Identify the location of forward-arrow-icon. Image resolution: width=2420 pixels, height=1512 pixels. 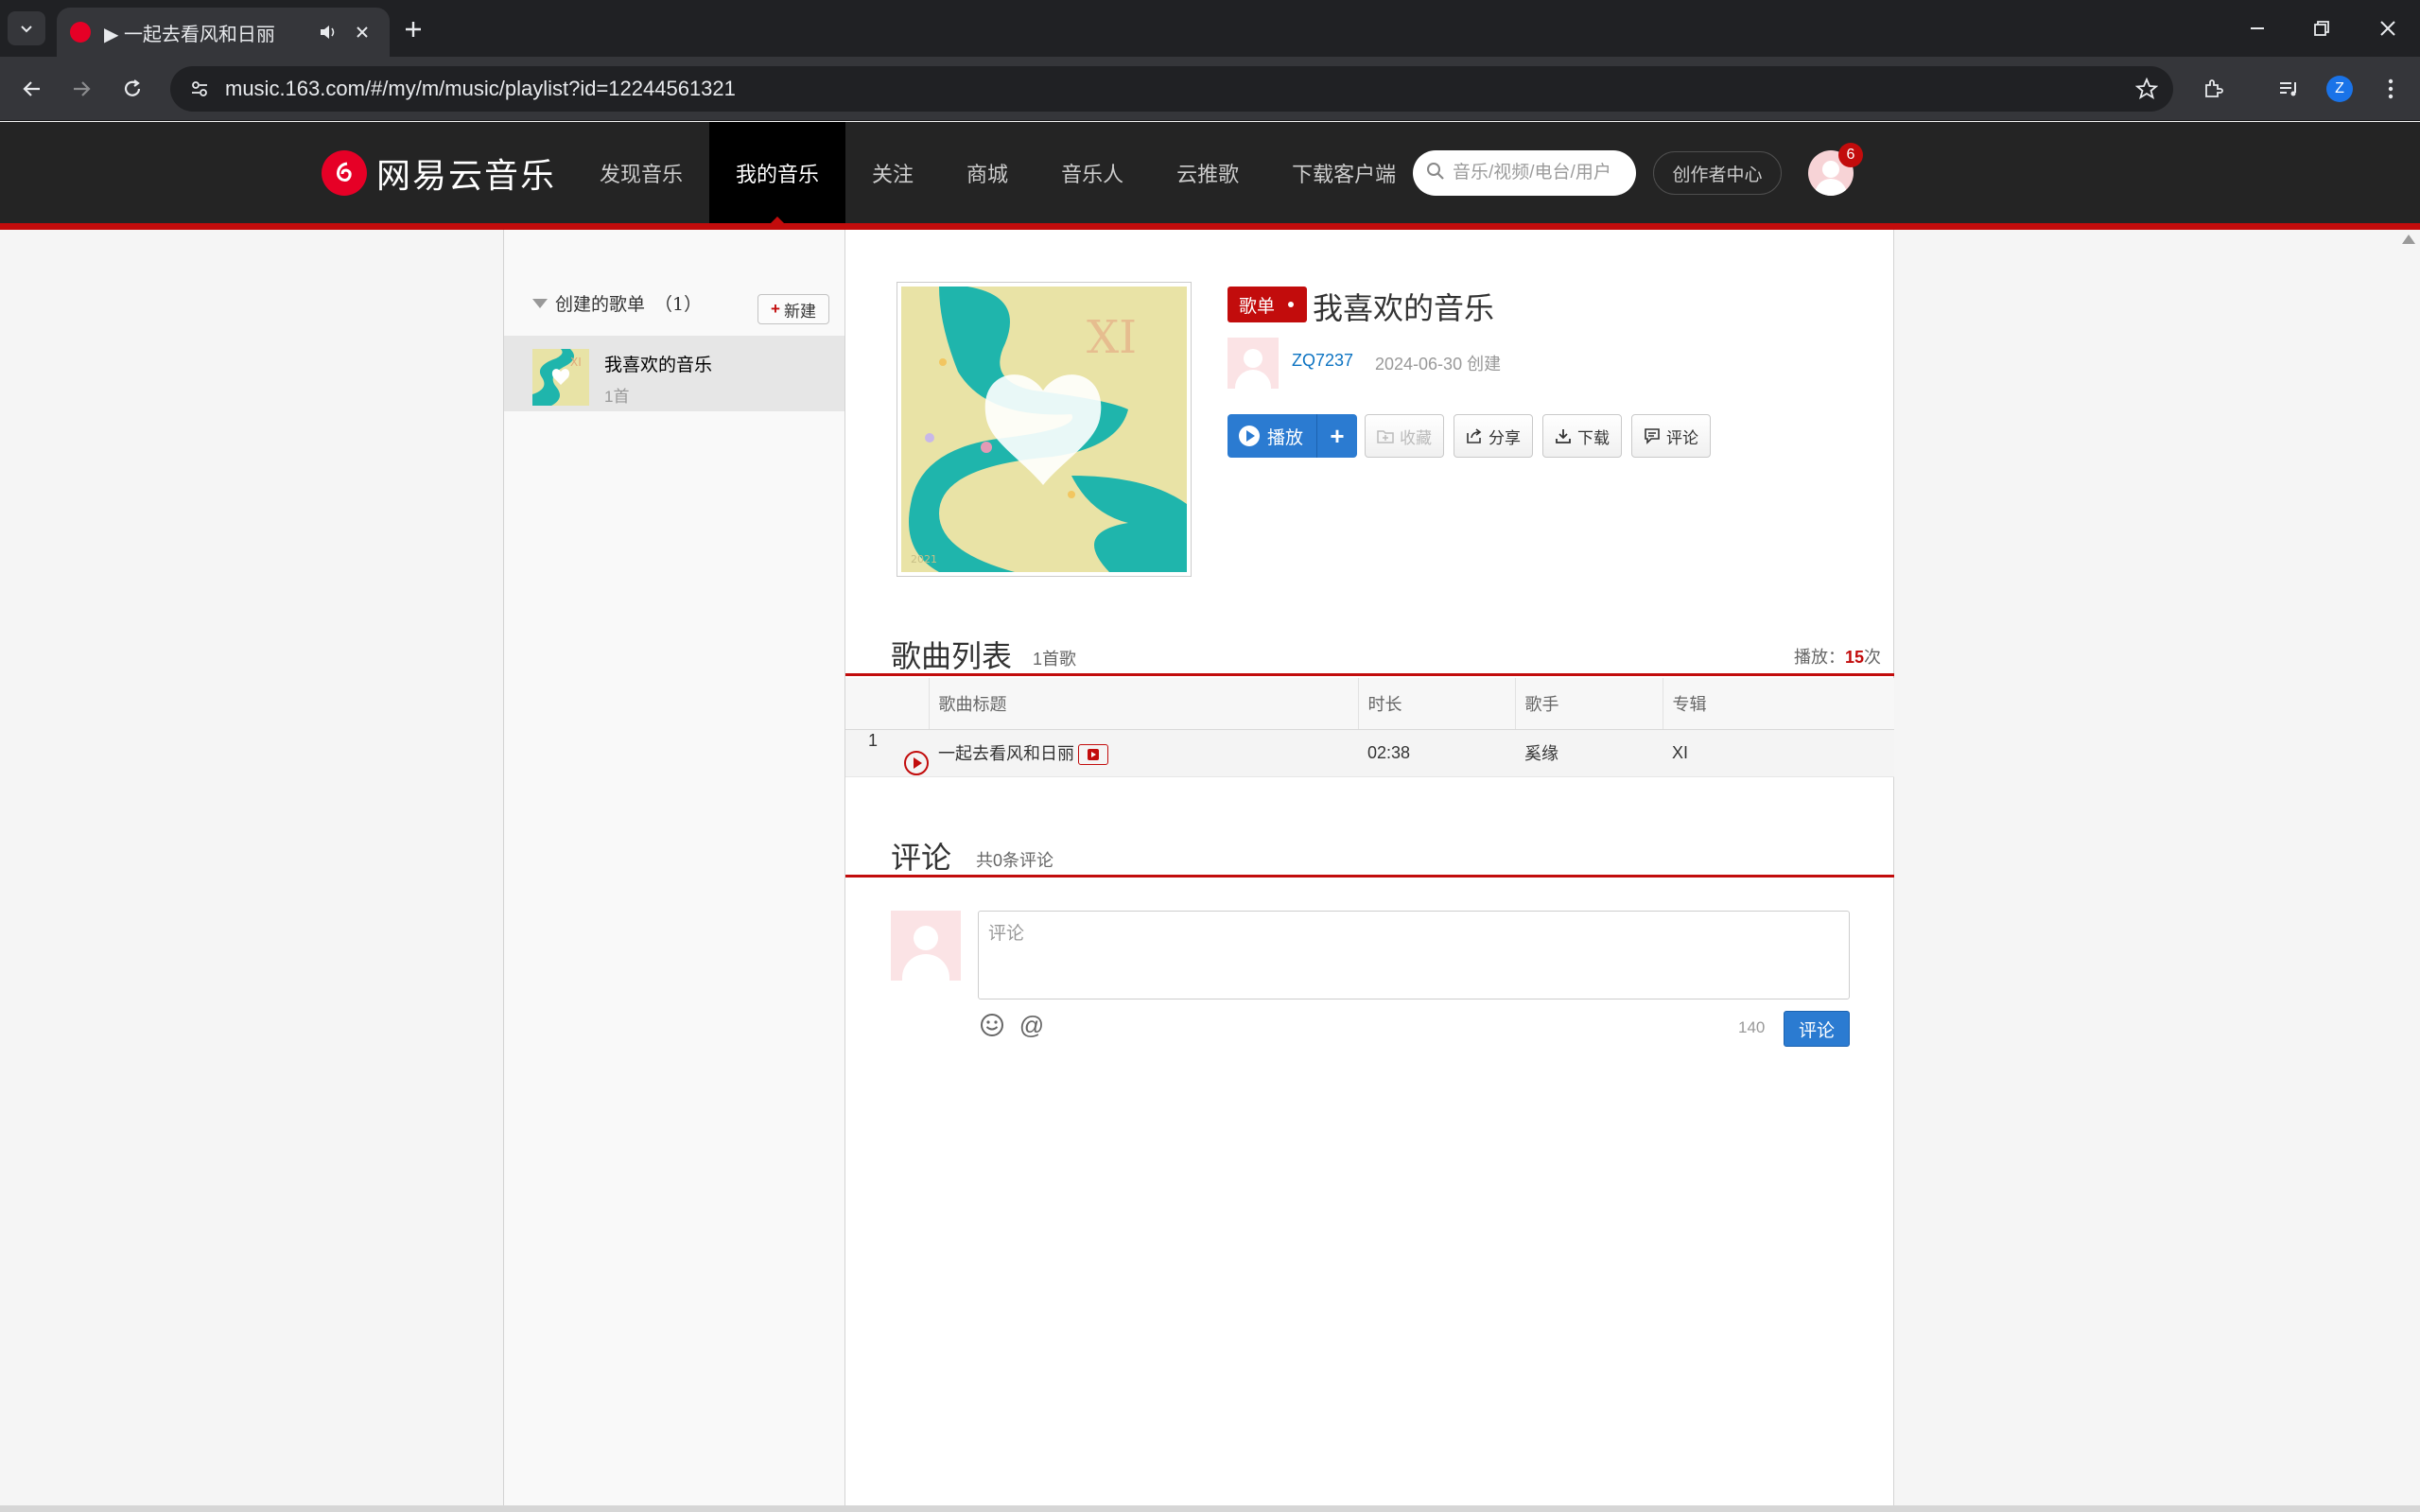
(81, 89).